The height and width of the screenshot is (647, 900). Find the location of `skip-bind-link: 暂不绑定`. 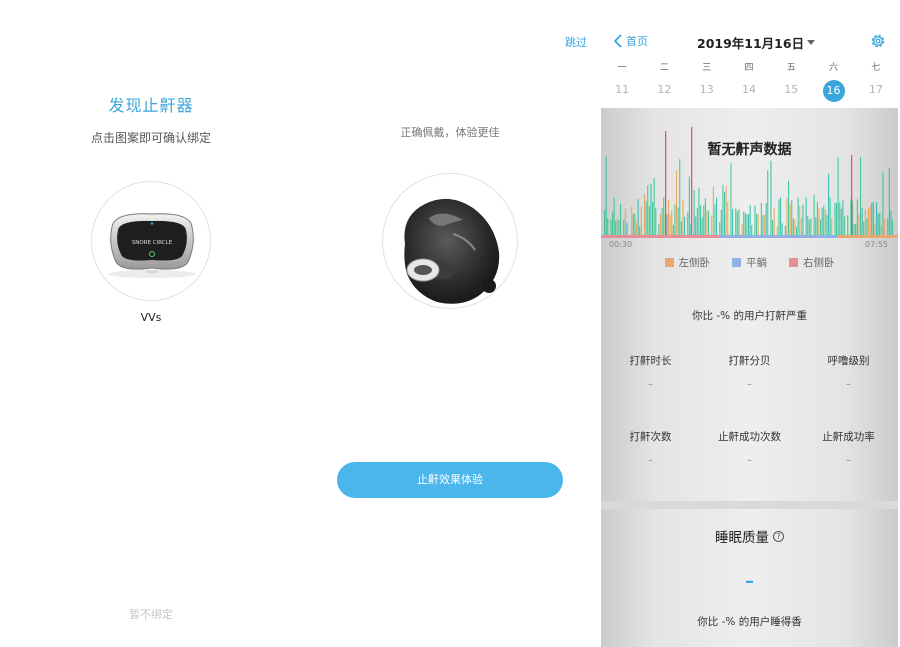

skip-bind-link: 暂不绑定 is located at coordinates (151, 614).